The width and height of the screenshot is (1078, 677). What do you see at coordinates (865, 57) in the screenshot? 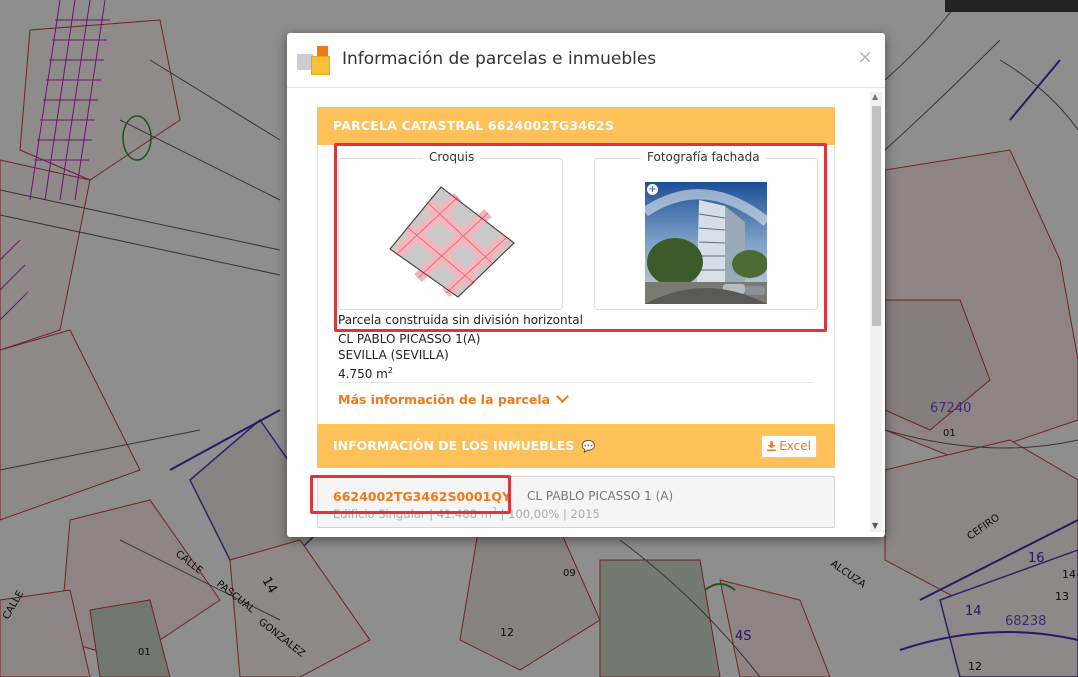
I see `close-button: ×` at bounding box center [865, 57].